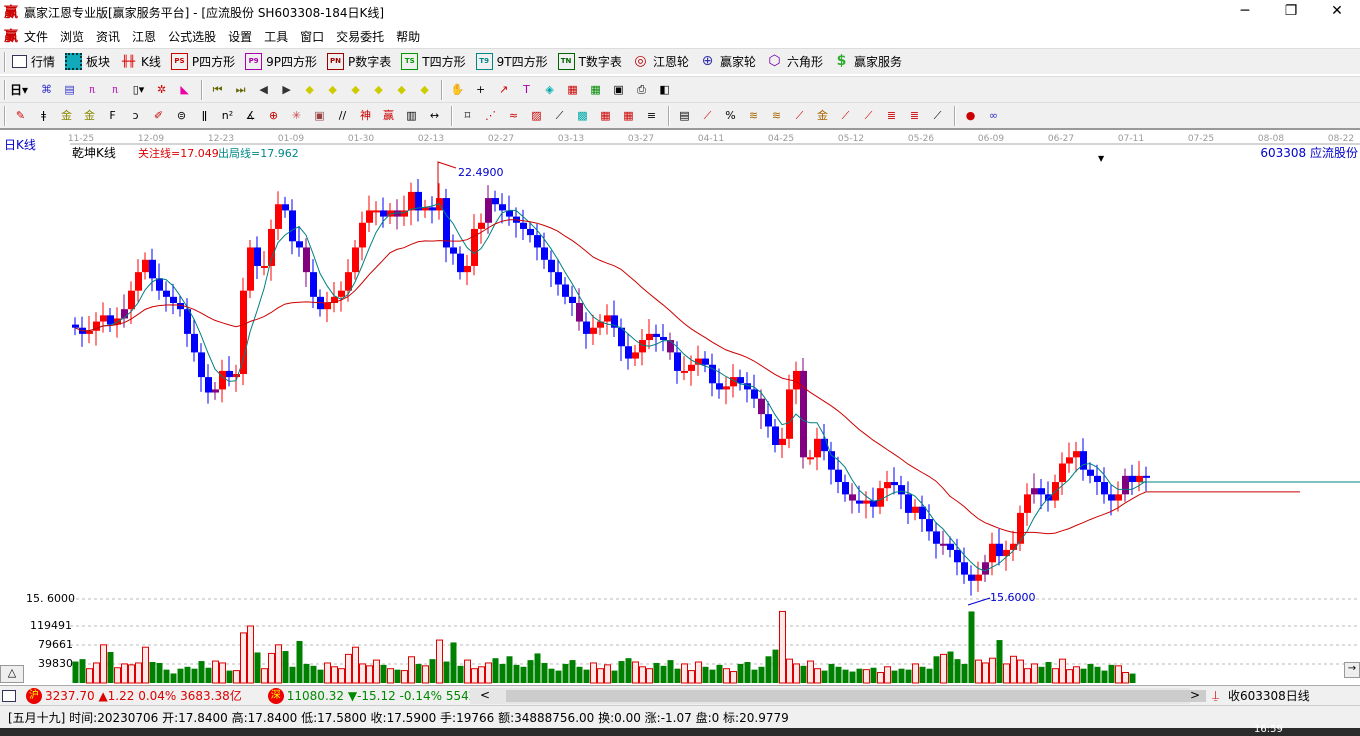  What do you see at coordinates (970, 115) in the screenshot?
I see `globe-icon: ●` at bounding box center [970, 115].